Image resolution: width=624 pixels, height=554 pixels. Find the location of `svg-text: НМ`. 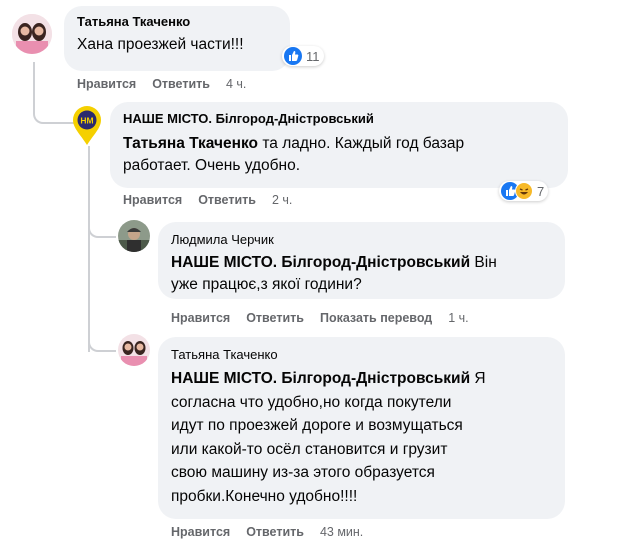

svg-text: НМ is located at coordinates (86, 121).